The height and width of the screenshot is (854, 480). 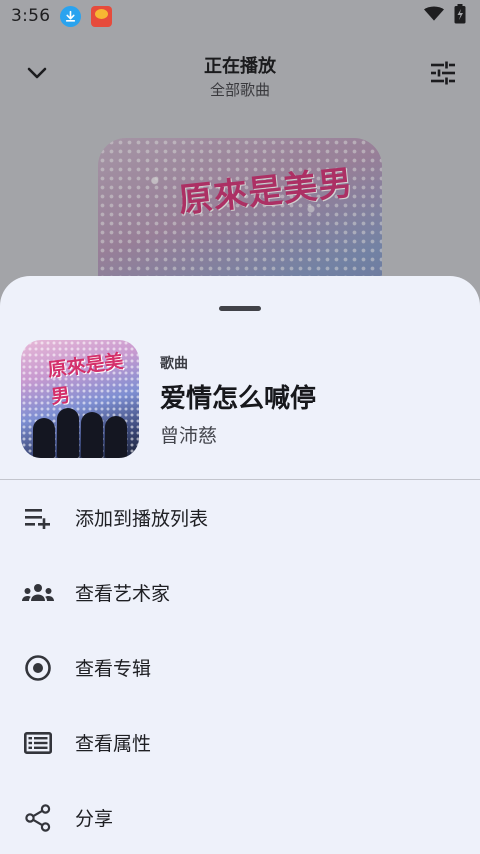 I want to click on equalizer-button, so click(x=443, y=73).